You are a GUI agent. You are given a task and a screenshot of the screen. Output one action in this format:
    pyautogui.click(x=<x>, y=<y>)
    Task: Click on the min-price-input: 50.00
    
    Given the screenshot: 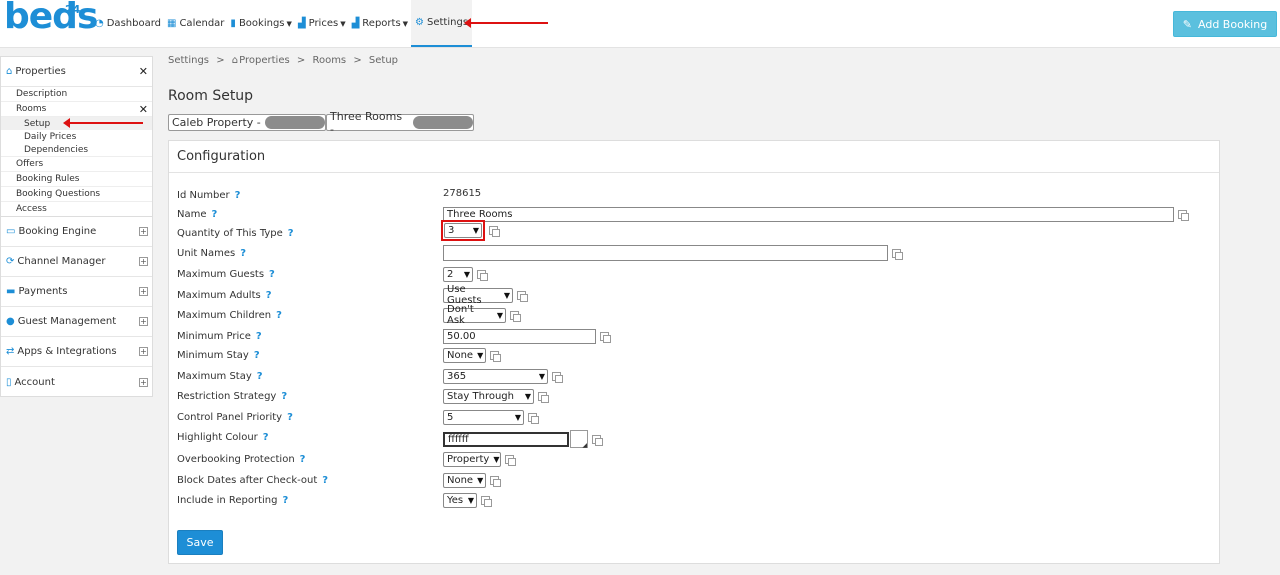 What is the action you would take?
    pyautogui.click(x=519, y=336)
    